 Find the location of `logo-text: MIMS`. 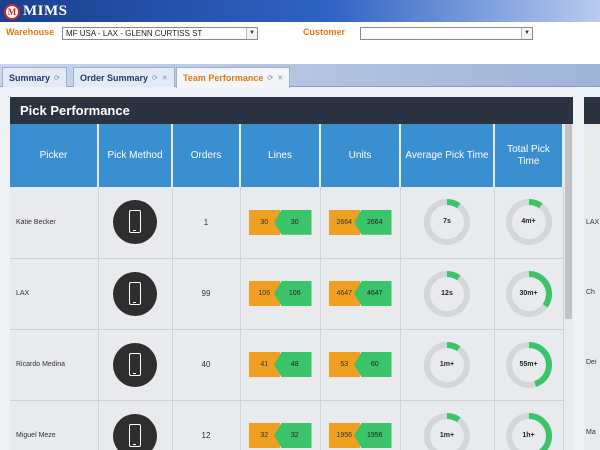

logo-text: MIMS is located at coordinates (45, 11).